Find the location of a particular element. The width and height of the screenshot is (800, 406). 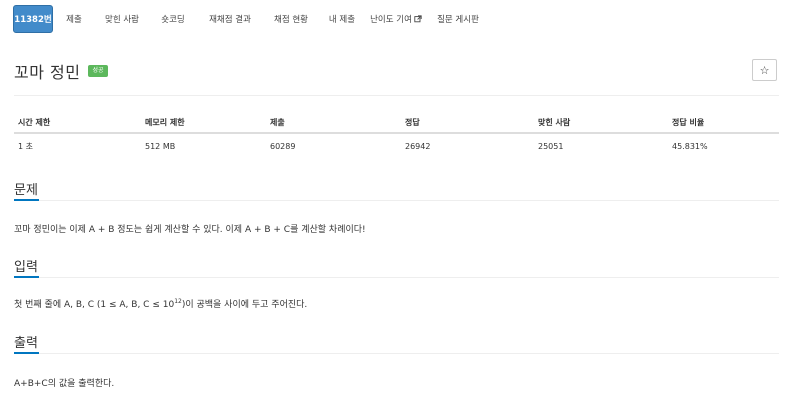

header-memory-limit: 메모리 제한 is located at coordinates (203, 123).